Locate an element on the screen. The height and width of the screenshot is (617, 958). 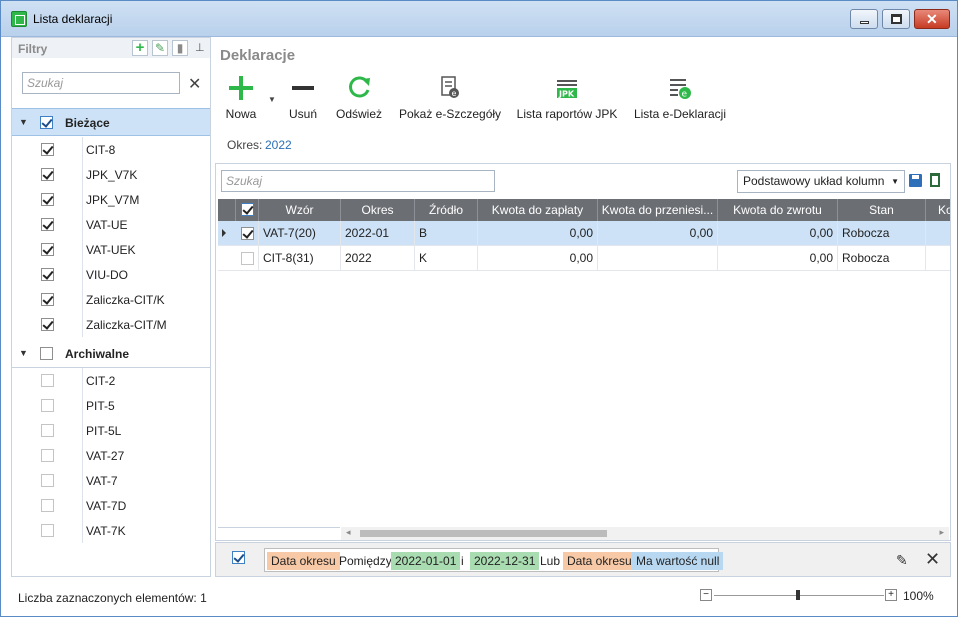
filter-item: VIU-DO is located at coordinates (111, 274).